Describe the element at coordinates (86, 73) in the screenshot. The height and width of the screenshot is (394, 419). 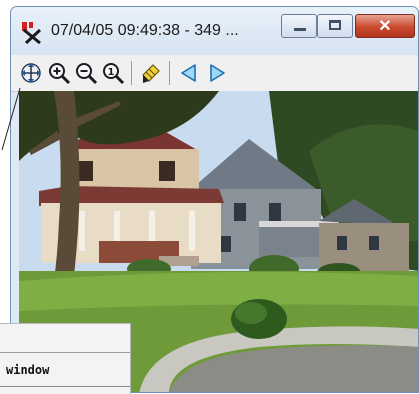
I see `zoom-out-icon` at that location.